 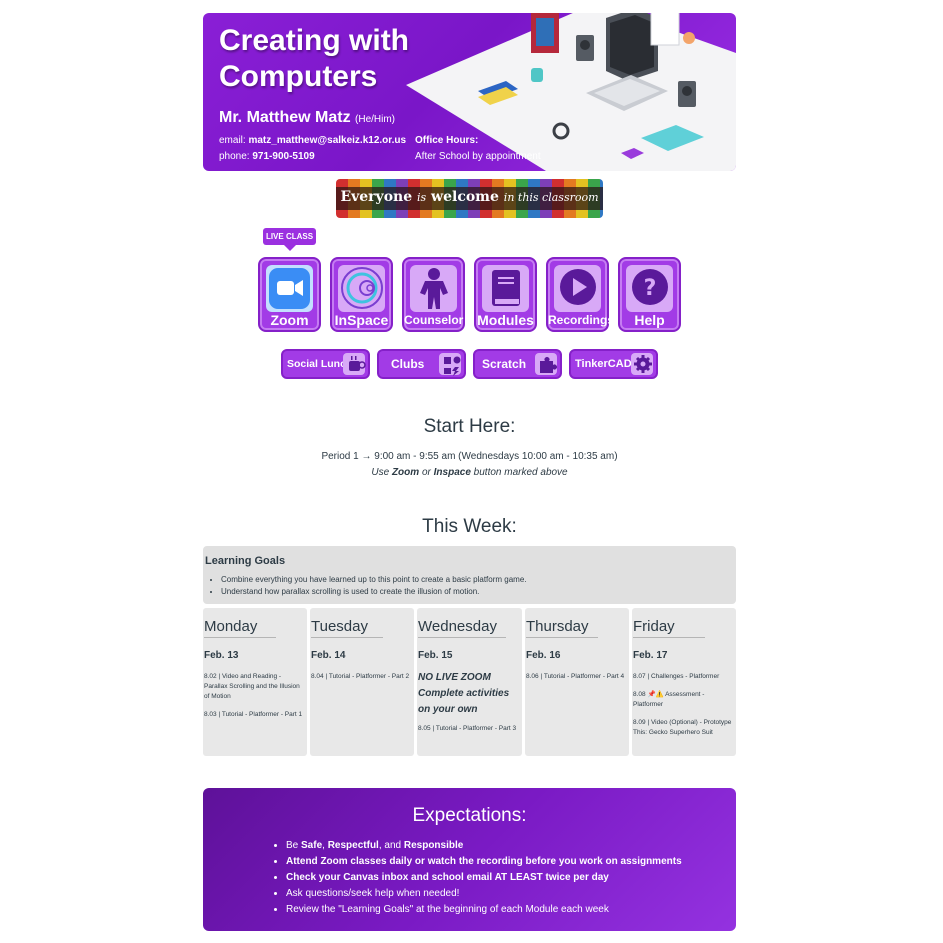 I want to click on help-label: Help, so click(x=649, y=320).